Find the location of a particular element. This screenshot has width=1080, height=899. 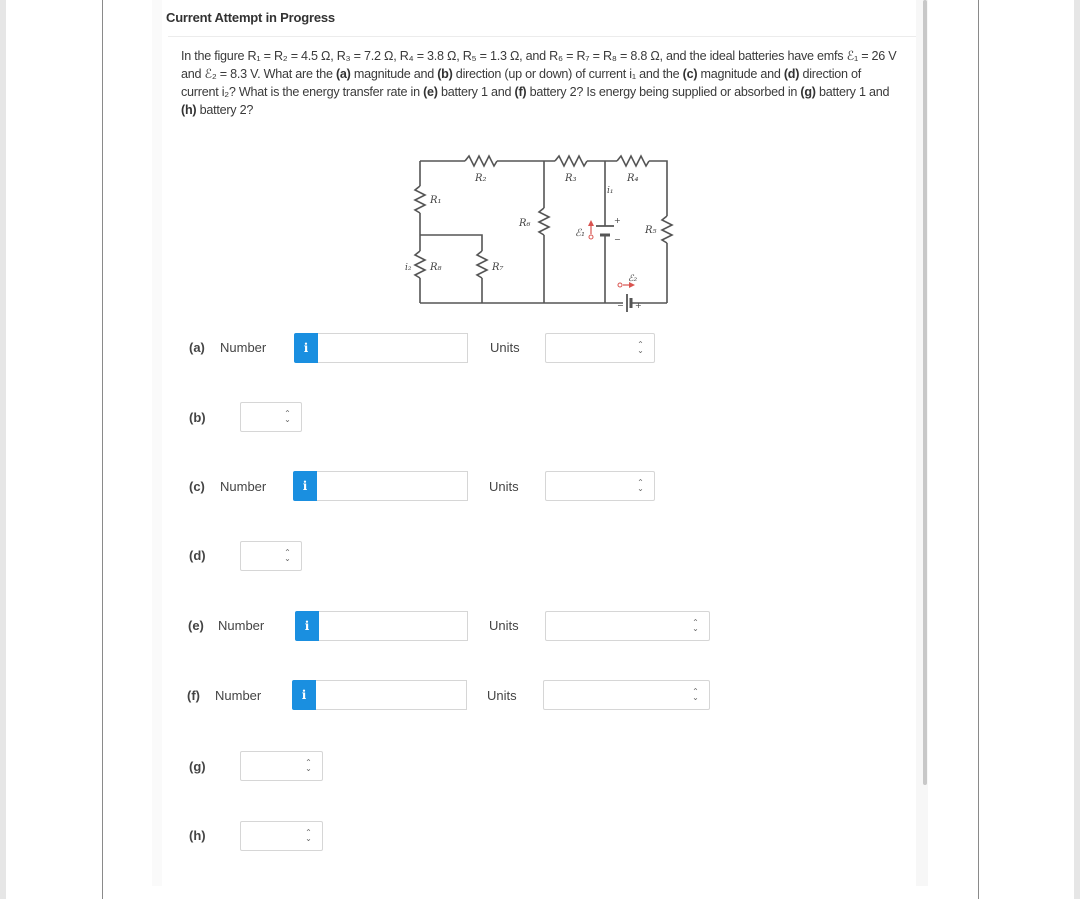

wire-top-right is located at coordinates (658, 188).